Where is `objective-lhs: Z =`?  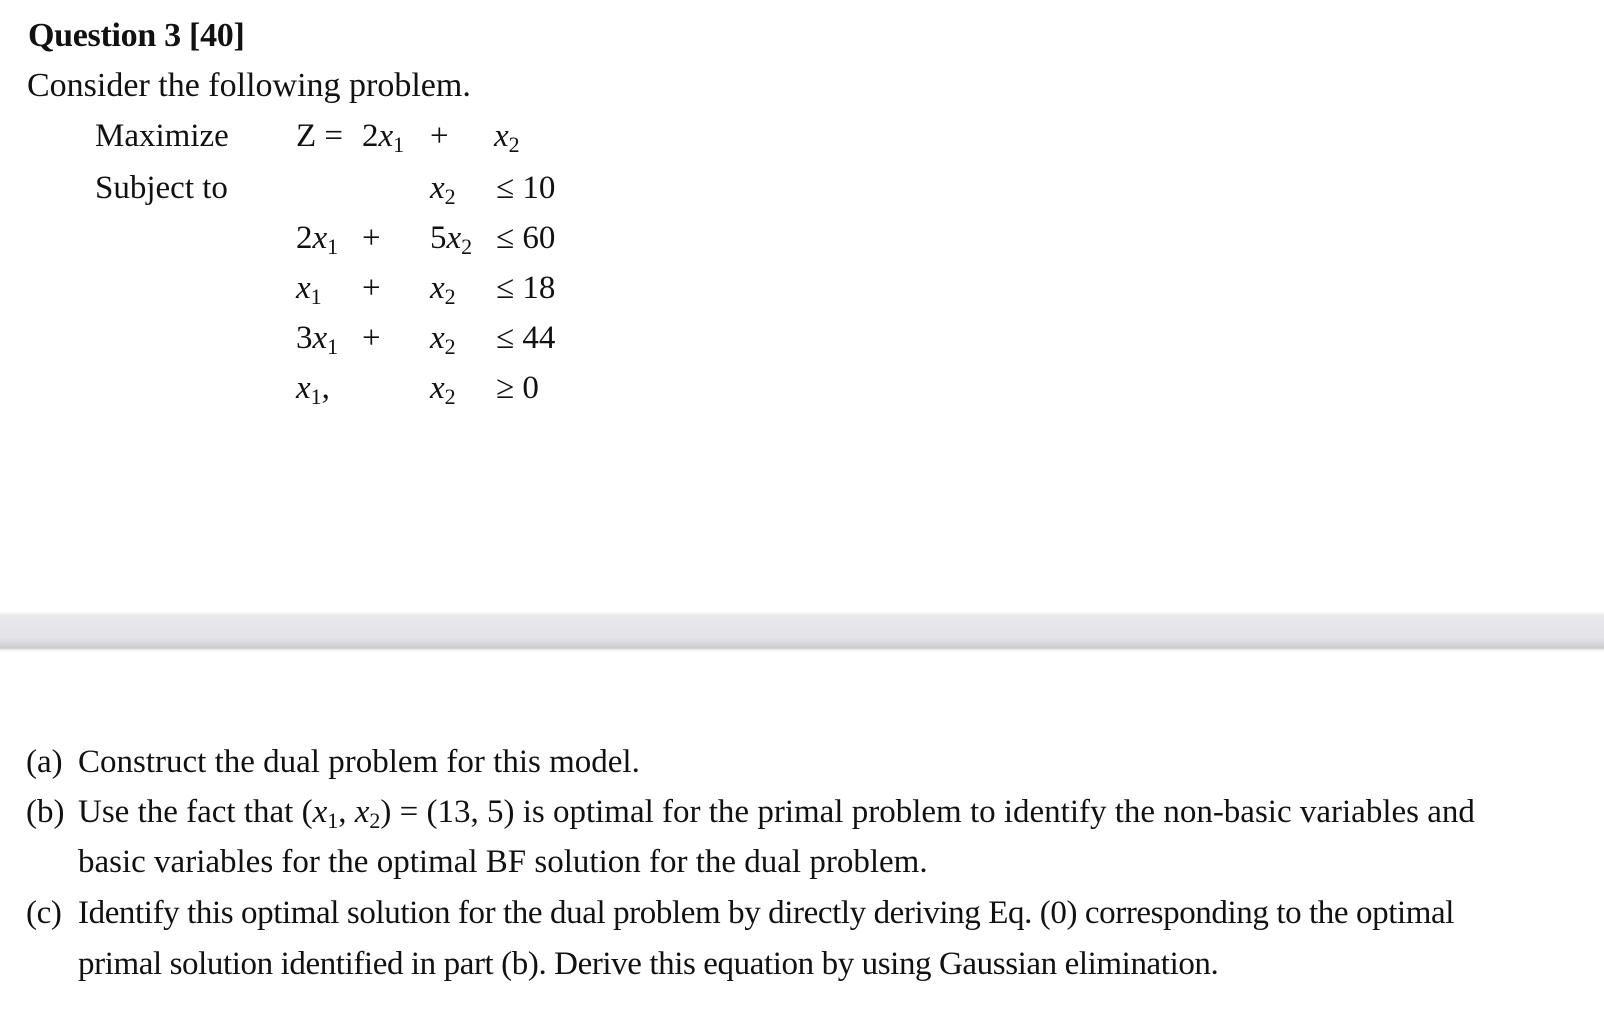 objective-lhs: Z = is located at coordinates (320, 136).